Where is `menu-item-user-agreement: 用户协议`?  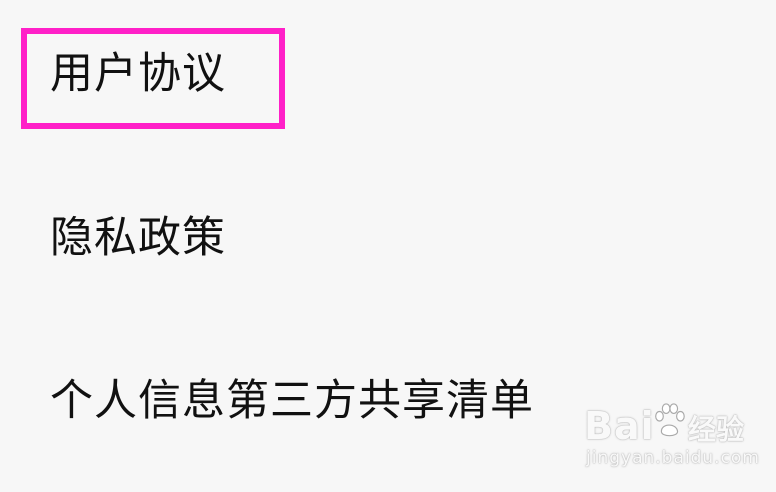 menu-item-user-agreement: 用户协议 is located at coordinates (138, 74).